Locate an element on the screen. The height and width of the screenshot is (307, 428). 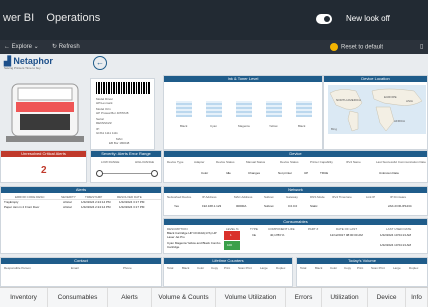
todays-volume-title: Today's Volume is located at coordinates (362, 261).